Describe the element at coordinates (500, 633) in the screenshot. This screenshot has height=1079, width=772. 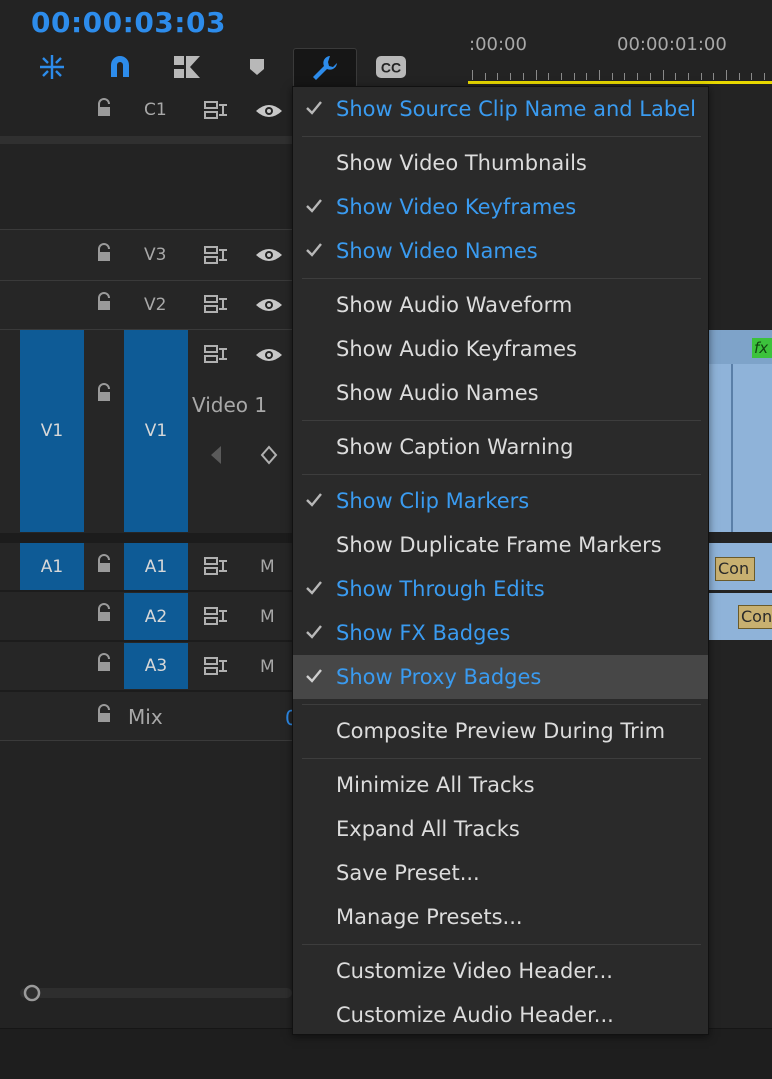
I see `menu-item-show-fx-badges: Show FX Badges` at that location.